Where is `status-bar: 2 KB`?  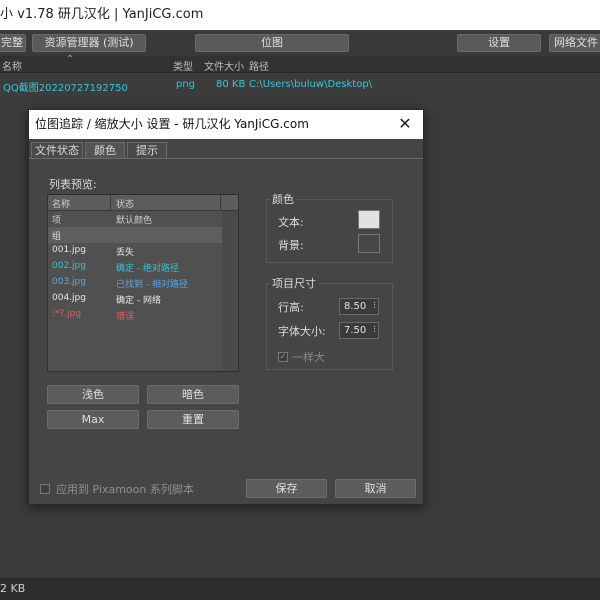
status-bar: 2 KB is located at coordinates (300, 589).